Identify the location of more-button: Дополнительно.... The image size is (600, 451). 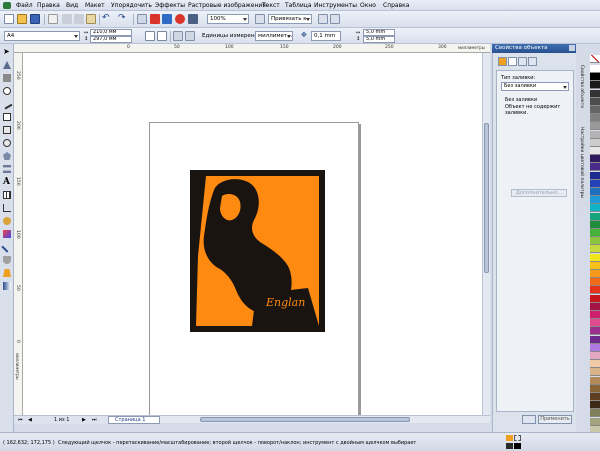
(539, 193).